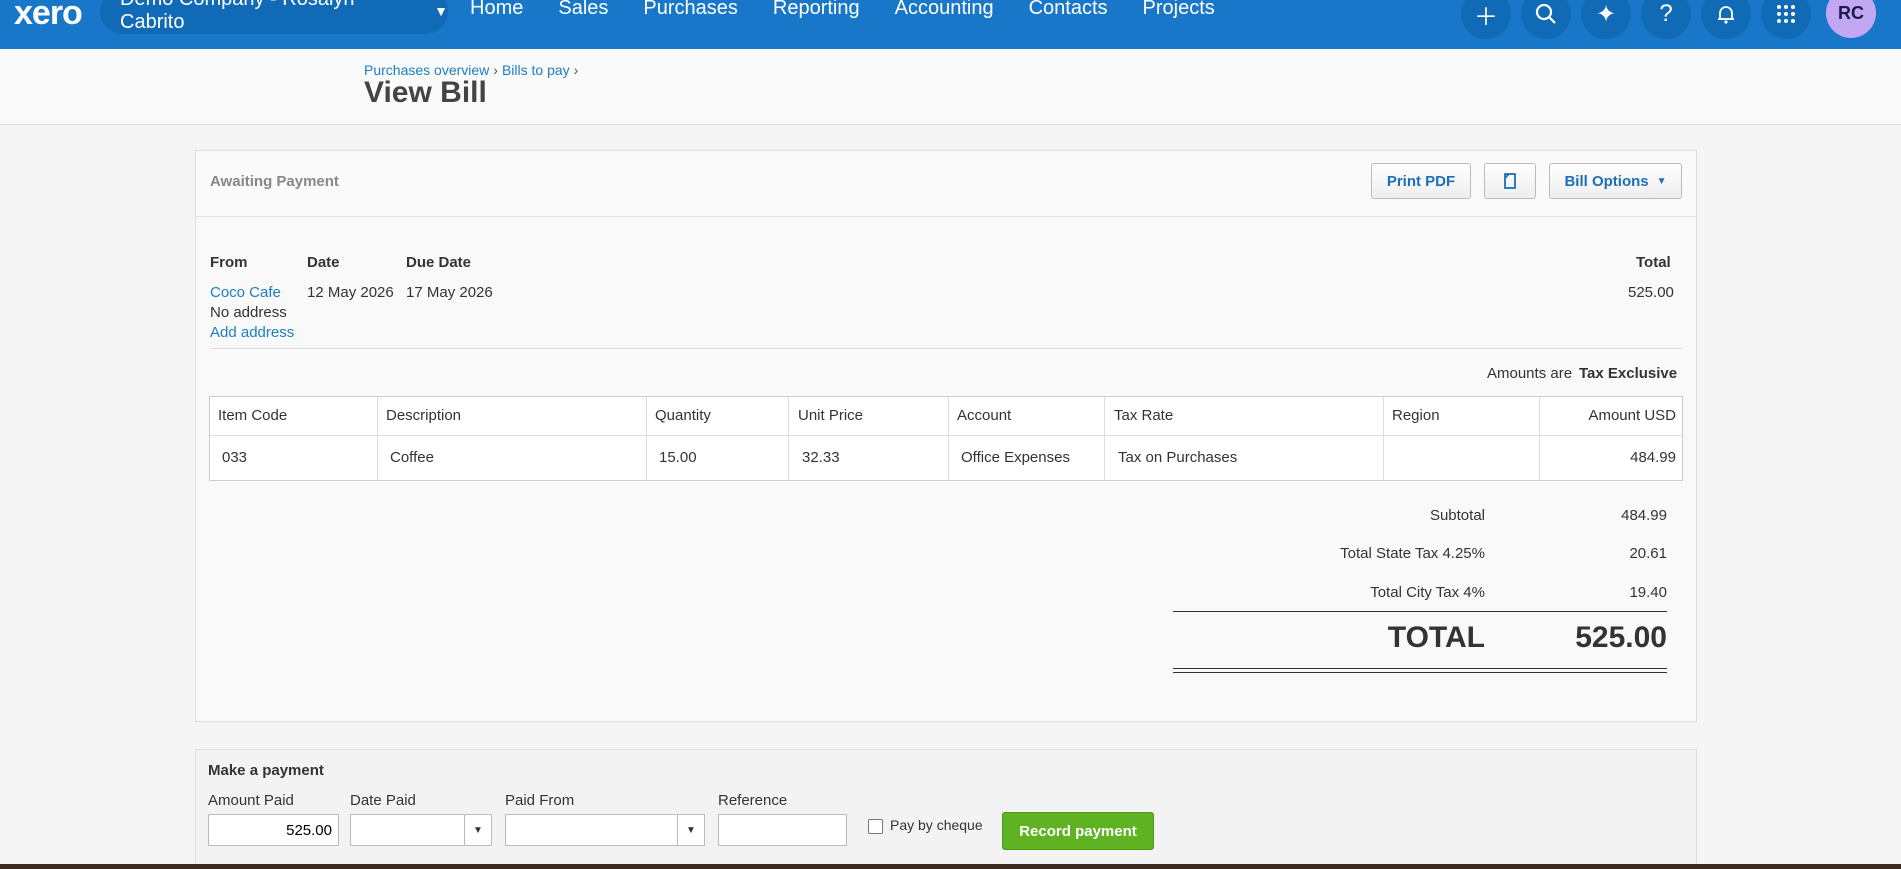  What do you see at coordinates (821, 457) in the screenshot?
I see `cell-unit-price: 32.33` at bounding box center [821, 457].